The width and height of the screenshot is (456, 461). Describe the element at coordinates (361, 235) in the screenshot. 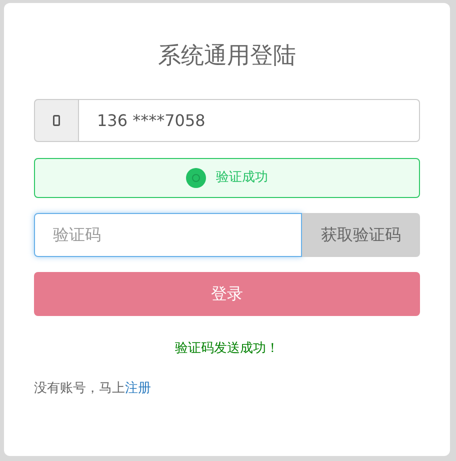

I see `get-code-button: 获取验证码` at that location.